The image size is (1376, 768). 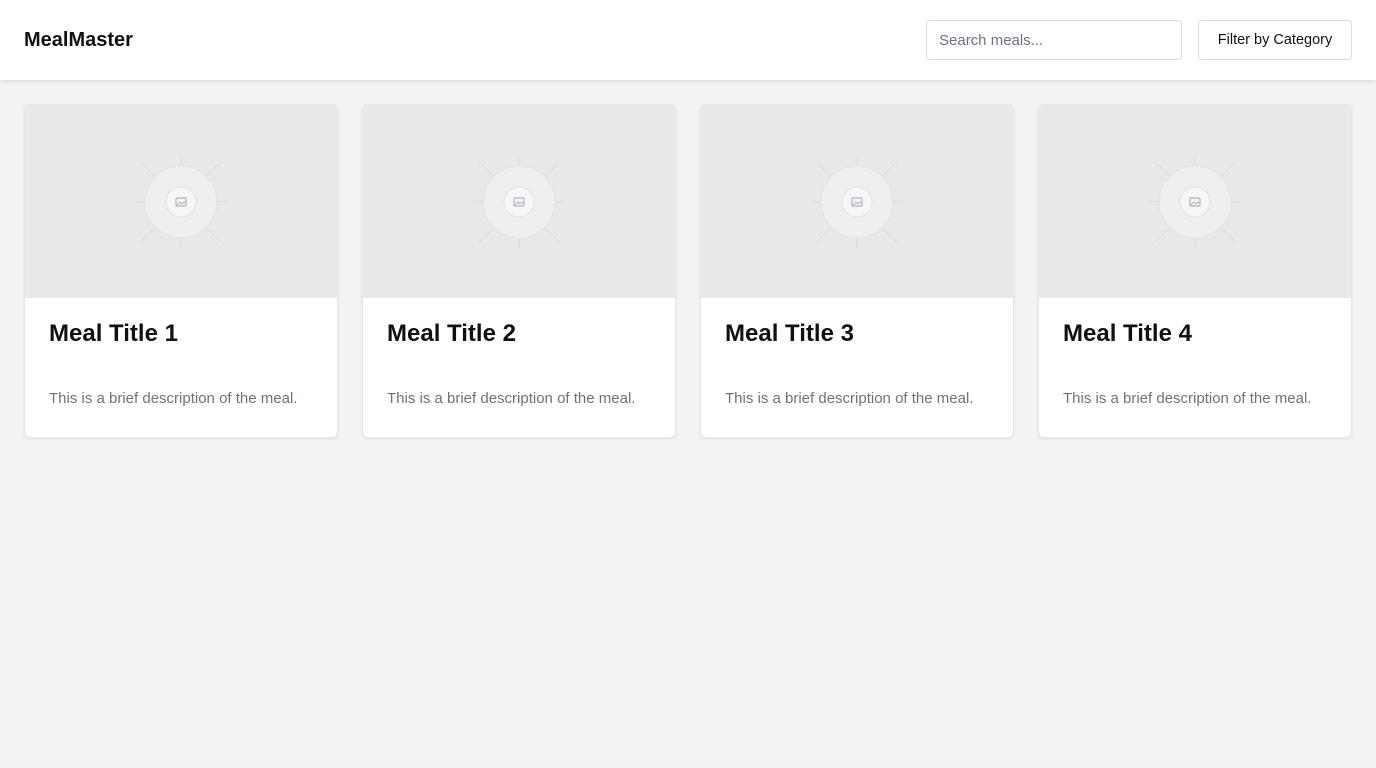 I want to click on meal-title: Meal Title 1, so click(x=113, y=333).